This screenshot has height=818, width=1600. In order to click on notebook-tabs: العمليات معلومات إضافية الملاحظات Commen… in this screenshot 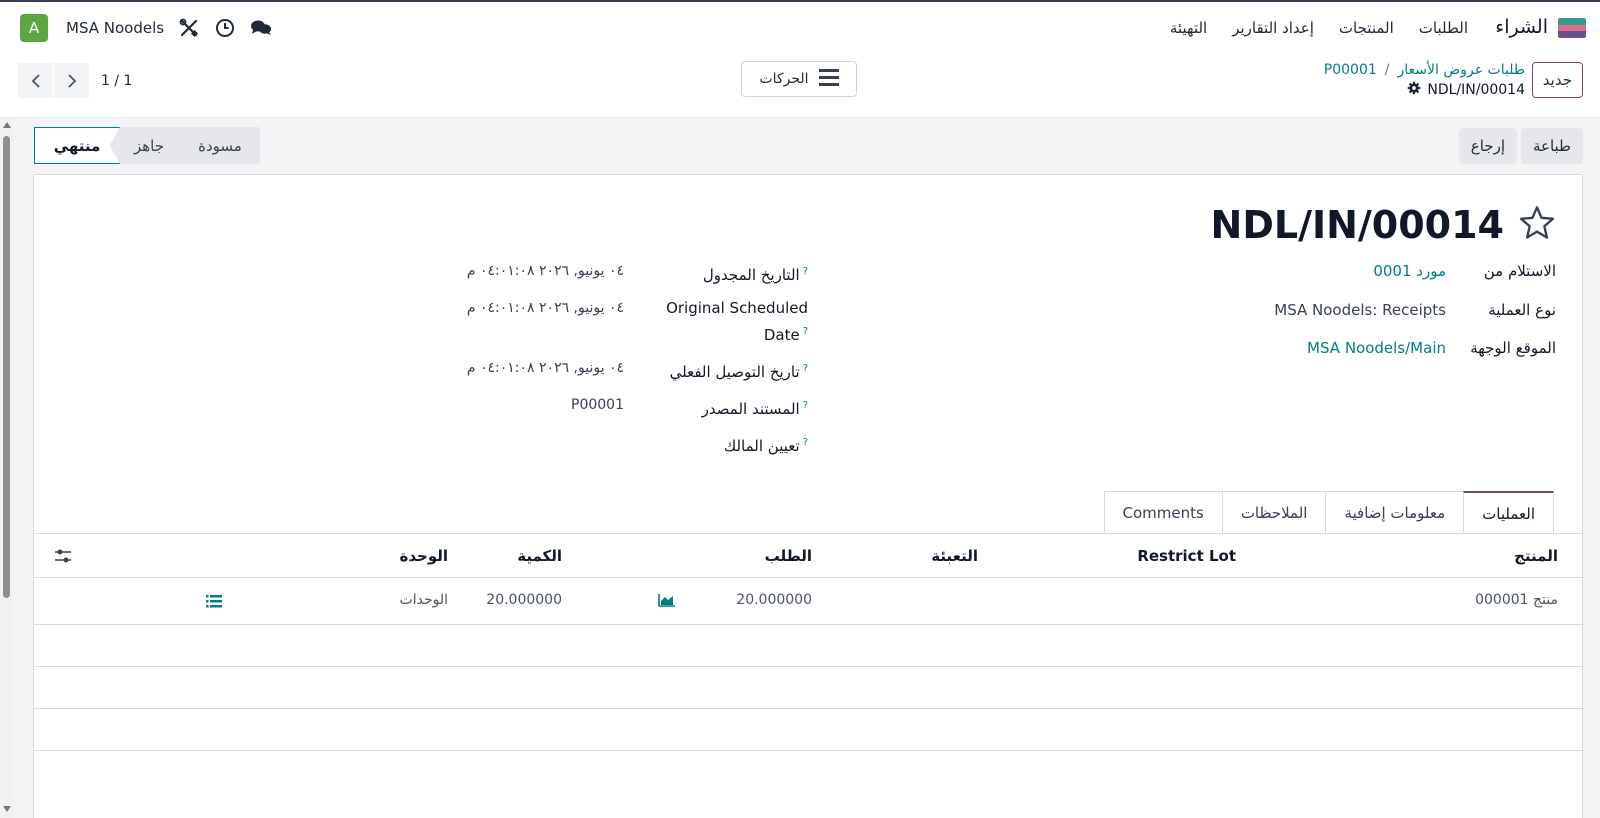, I will do `click(1328, 512)`.